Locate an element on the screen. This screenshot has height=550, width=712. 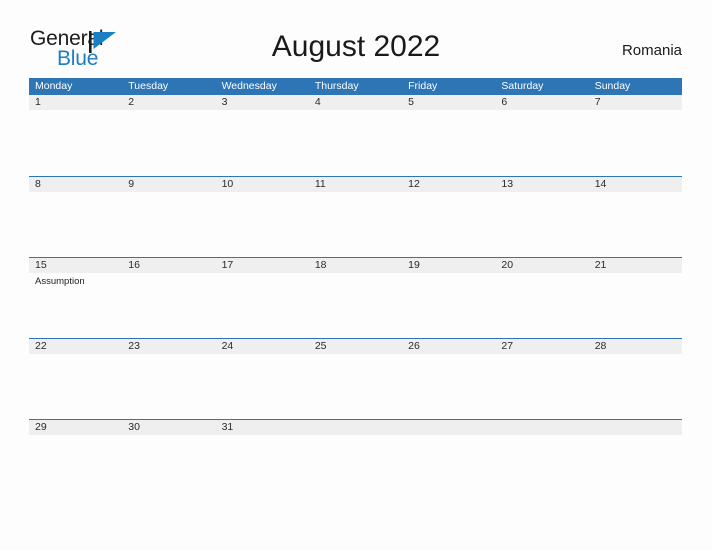
day-number: 29 is located at coordinates (41, 427).